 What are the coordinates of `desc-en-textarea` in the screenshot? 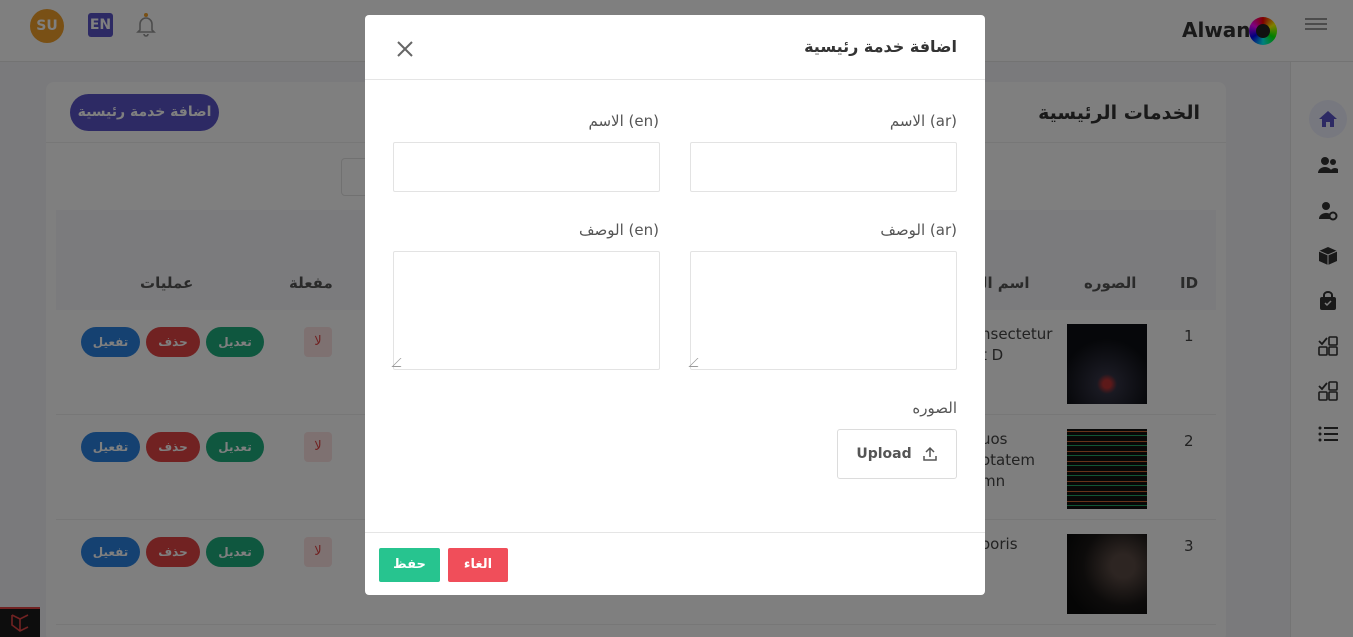 It's located at (526, 310).